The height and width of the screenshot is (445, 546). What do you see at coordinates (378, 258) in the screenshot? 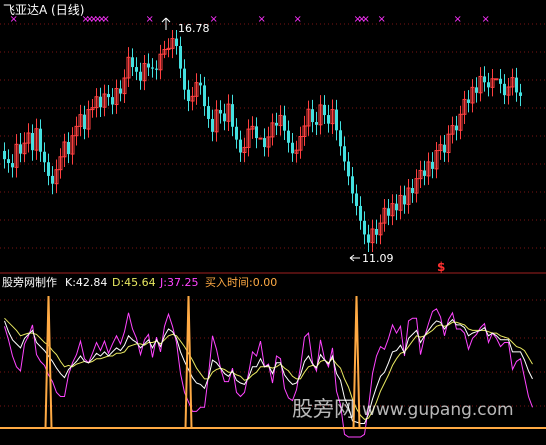
I see `low-price-label: 11.09` at bounding box center [378, 258].